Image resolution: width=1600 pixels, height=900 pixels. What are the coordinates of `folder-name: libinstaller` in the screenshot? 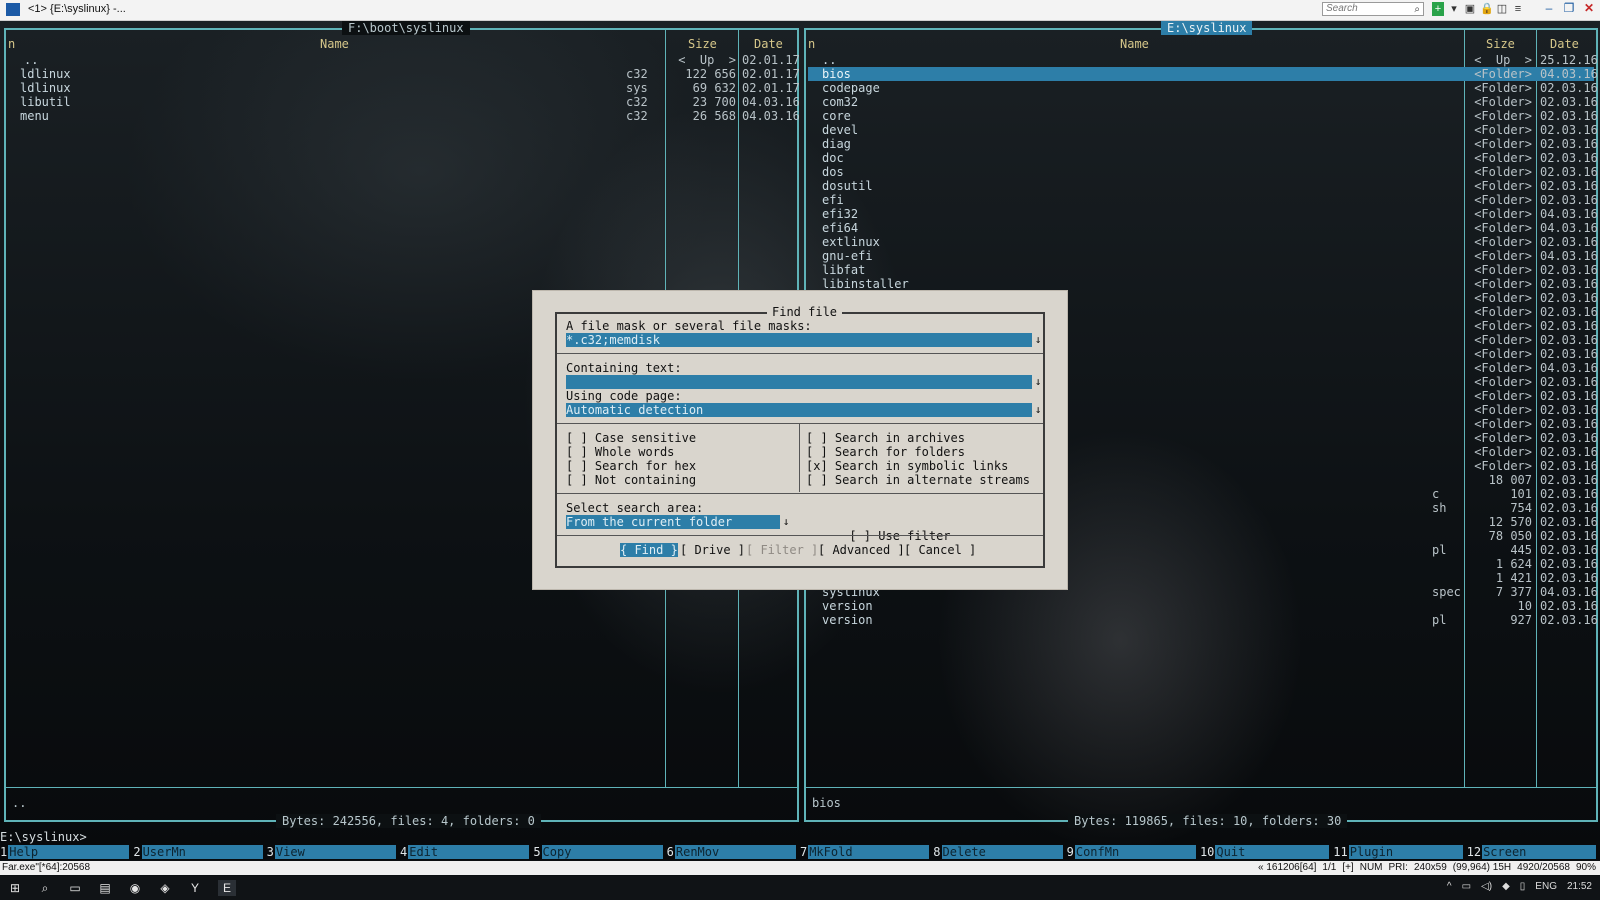 It's located at (865, 284).